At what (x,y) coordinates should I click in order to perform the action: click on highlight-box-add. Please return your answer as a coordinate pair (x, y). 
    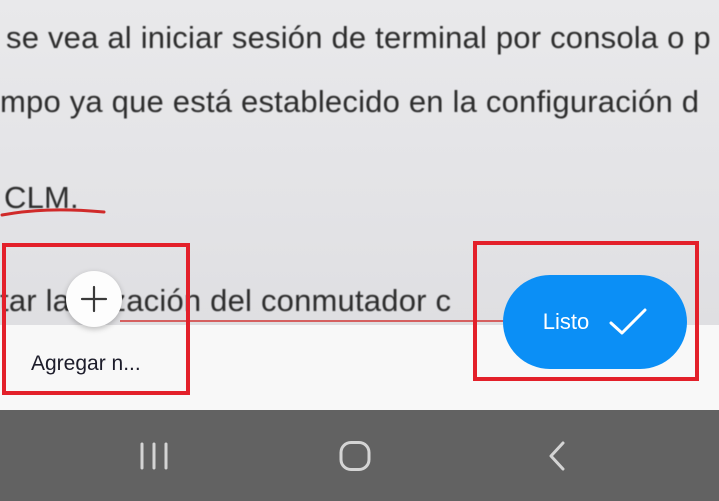
    Looking at the image, I should click on (96, 319).